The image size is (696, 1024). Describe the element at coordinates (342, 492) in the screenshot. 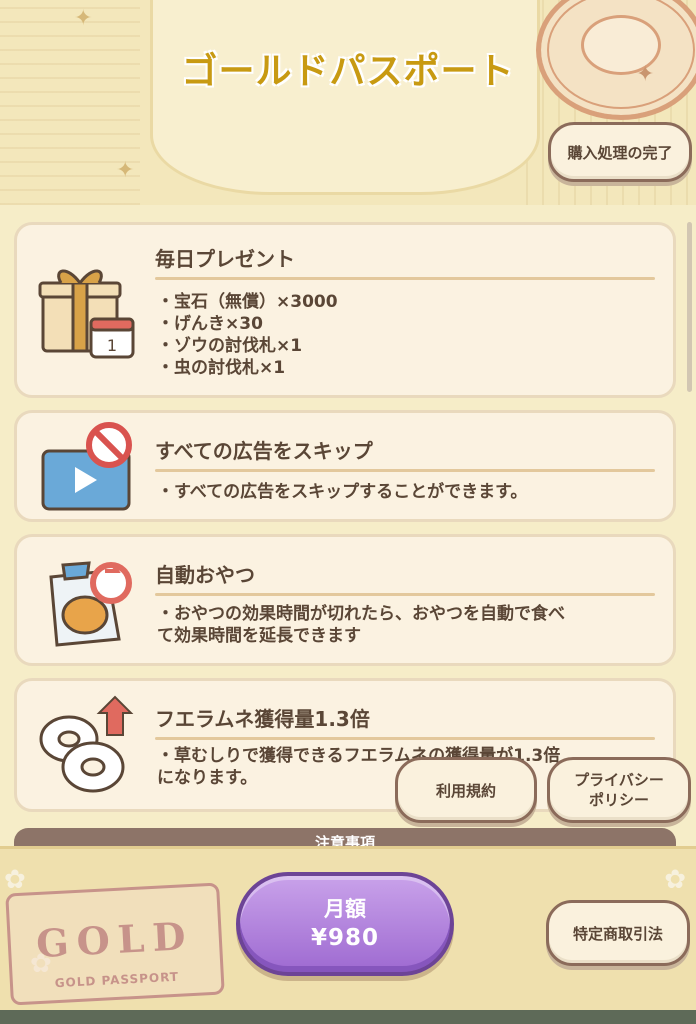

I see `benefit-line: ・すべての広告をスキップすることができます。` at that location.